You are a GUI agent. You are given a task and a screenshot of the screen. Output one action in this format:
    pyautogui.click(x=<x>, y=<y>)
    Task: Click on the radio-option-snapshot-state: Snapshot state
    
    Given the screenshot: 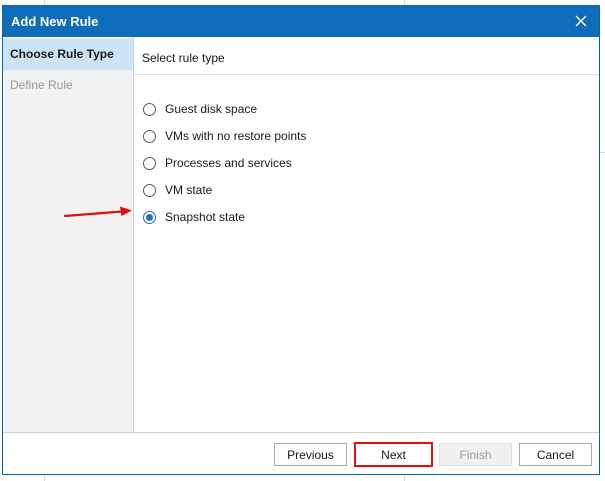 What is the action you would take?
    pyautogui.click(x=194, y=217)
    